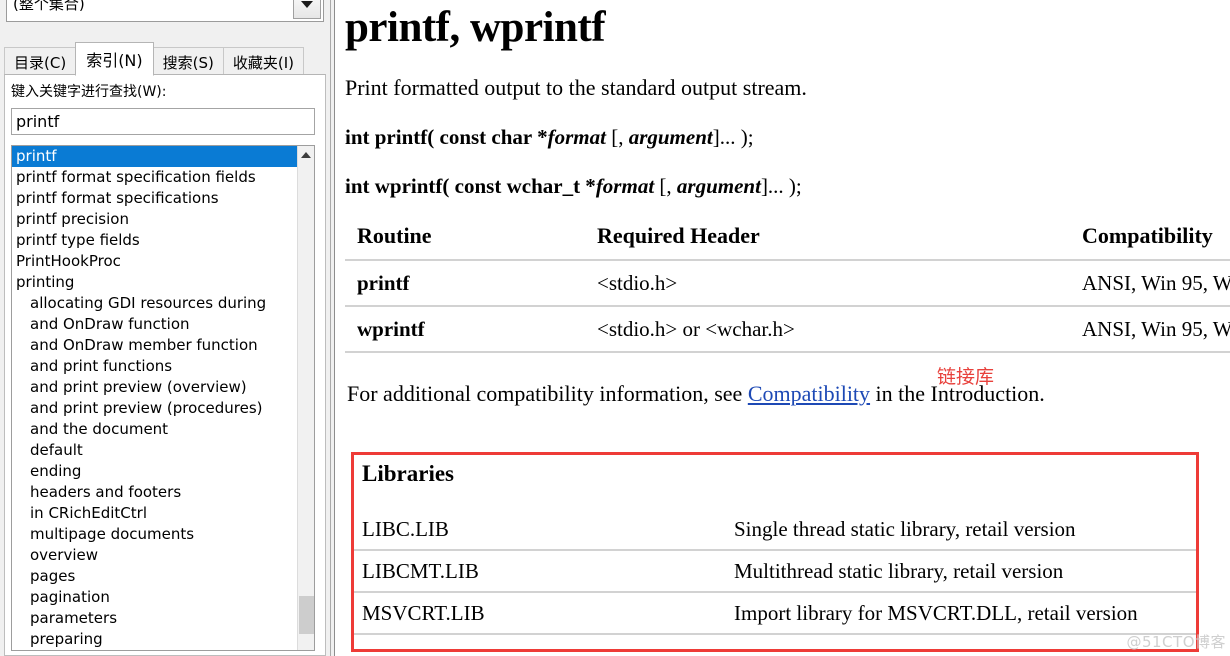 Image resolution: width=1230 pixels, height=656 pixels. What do you see at coordinates (154, 429) in the screenshot?
I see `list-item: and the document` at bounding box center [154, 429].